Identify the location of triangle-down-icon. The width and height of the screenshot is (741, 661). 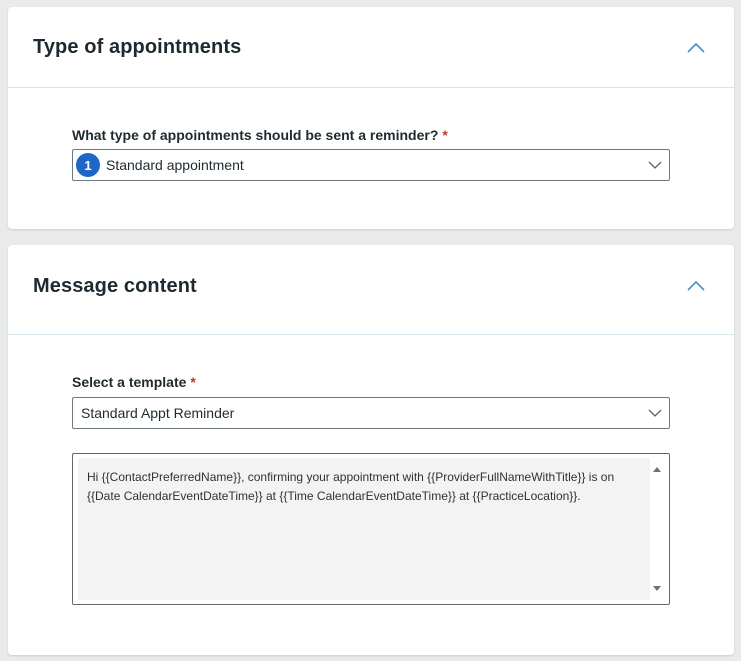
(657, 589).